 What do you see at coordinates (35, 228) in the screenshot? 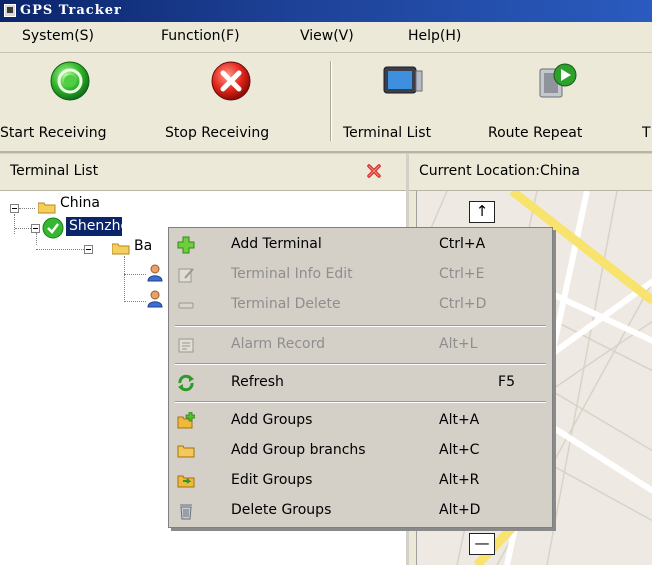
I see `expand-toggle-shenzhen` at bounding box center [35, 228].